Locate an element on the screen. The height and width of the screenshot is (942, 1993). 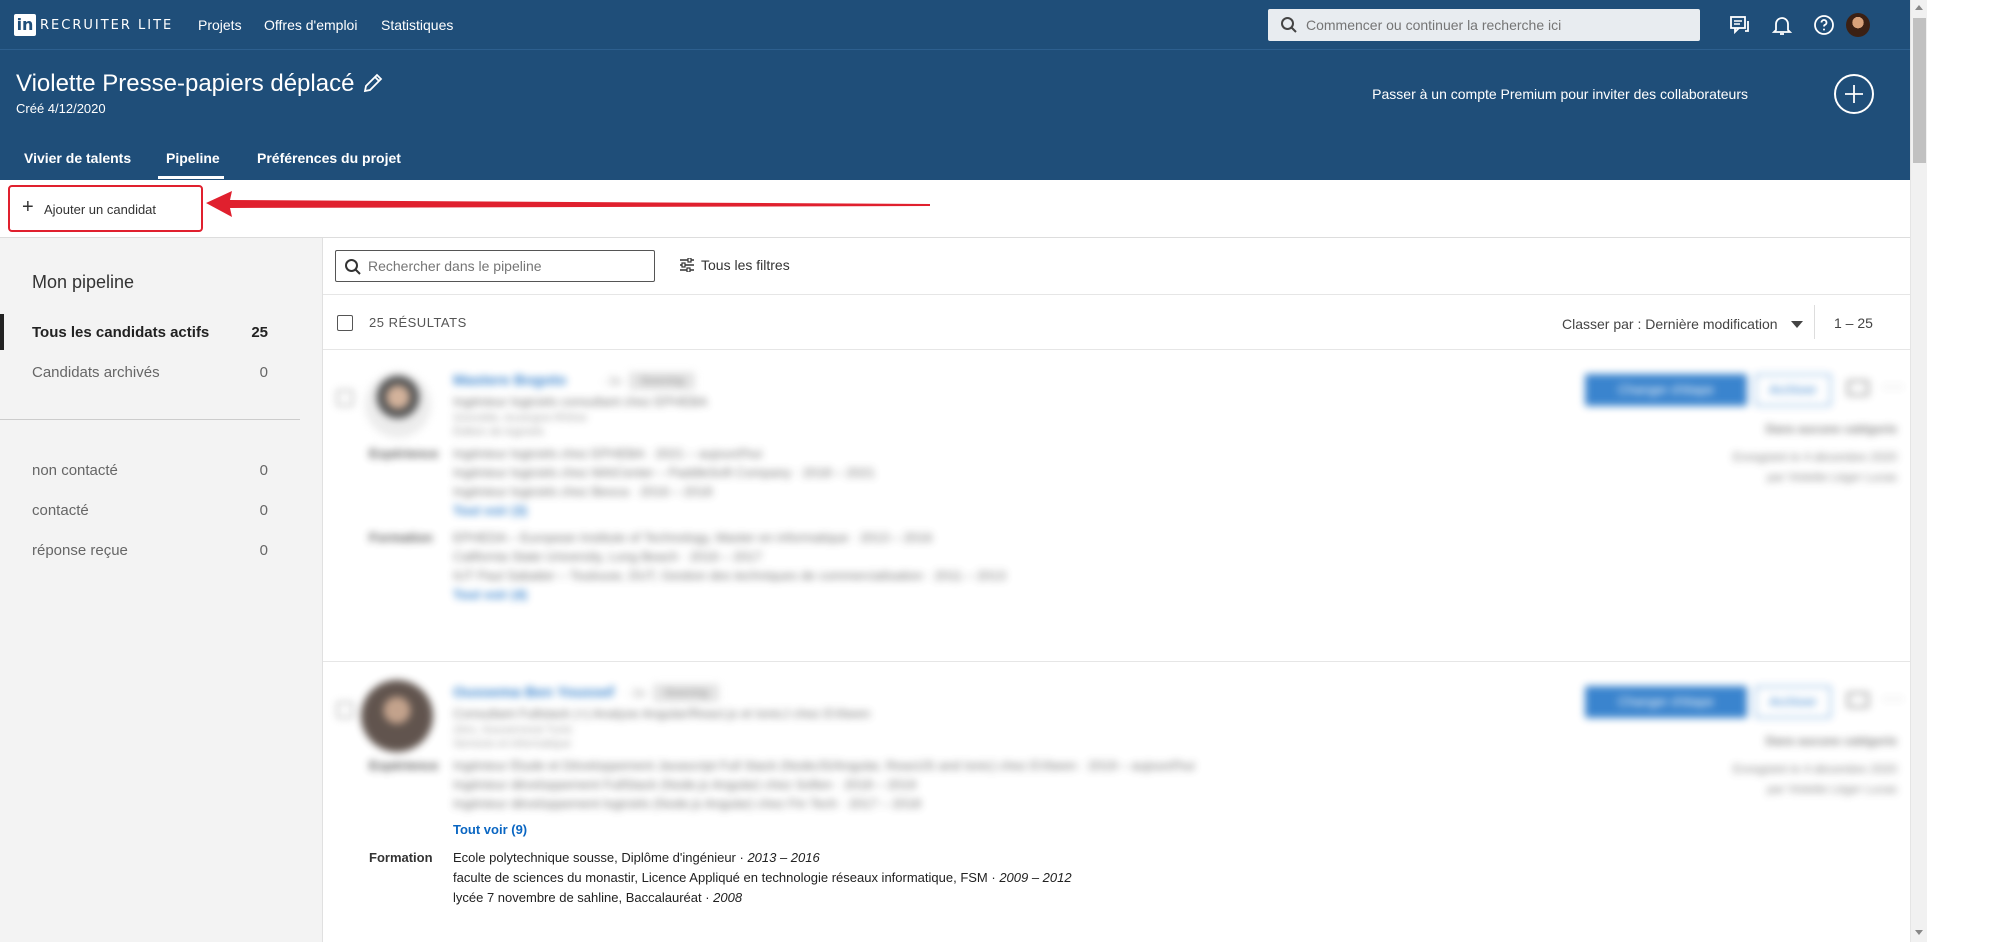
bell-icon is located at coordinates (1782, 25).